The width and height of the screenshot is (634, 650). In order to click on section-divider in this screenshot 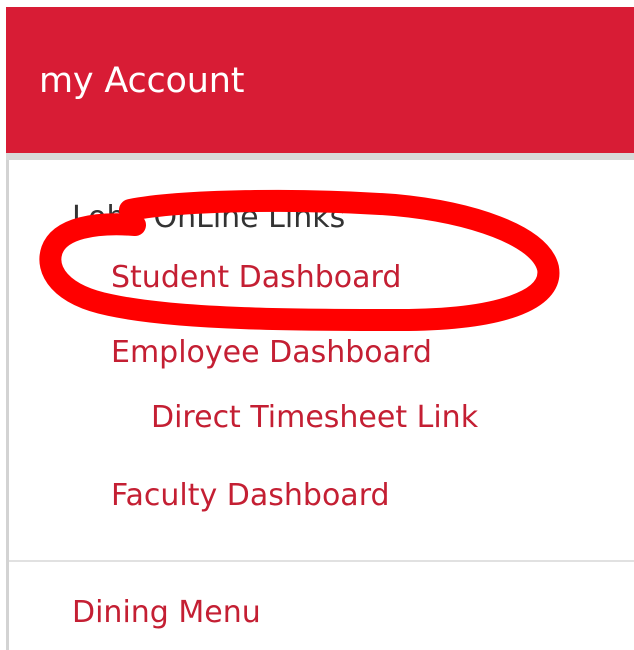, I will do `click(321, 561)`.